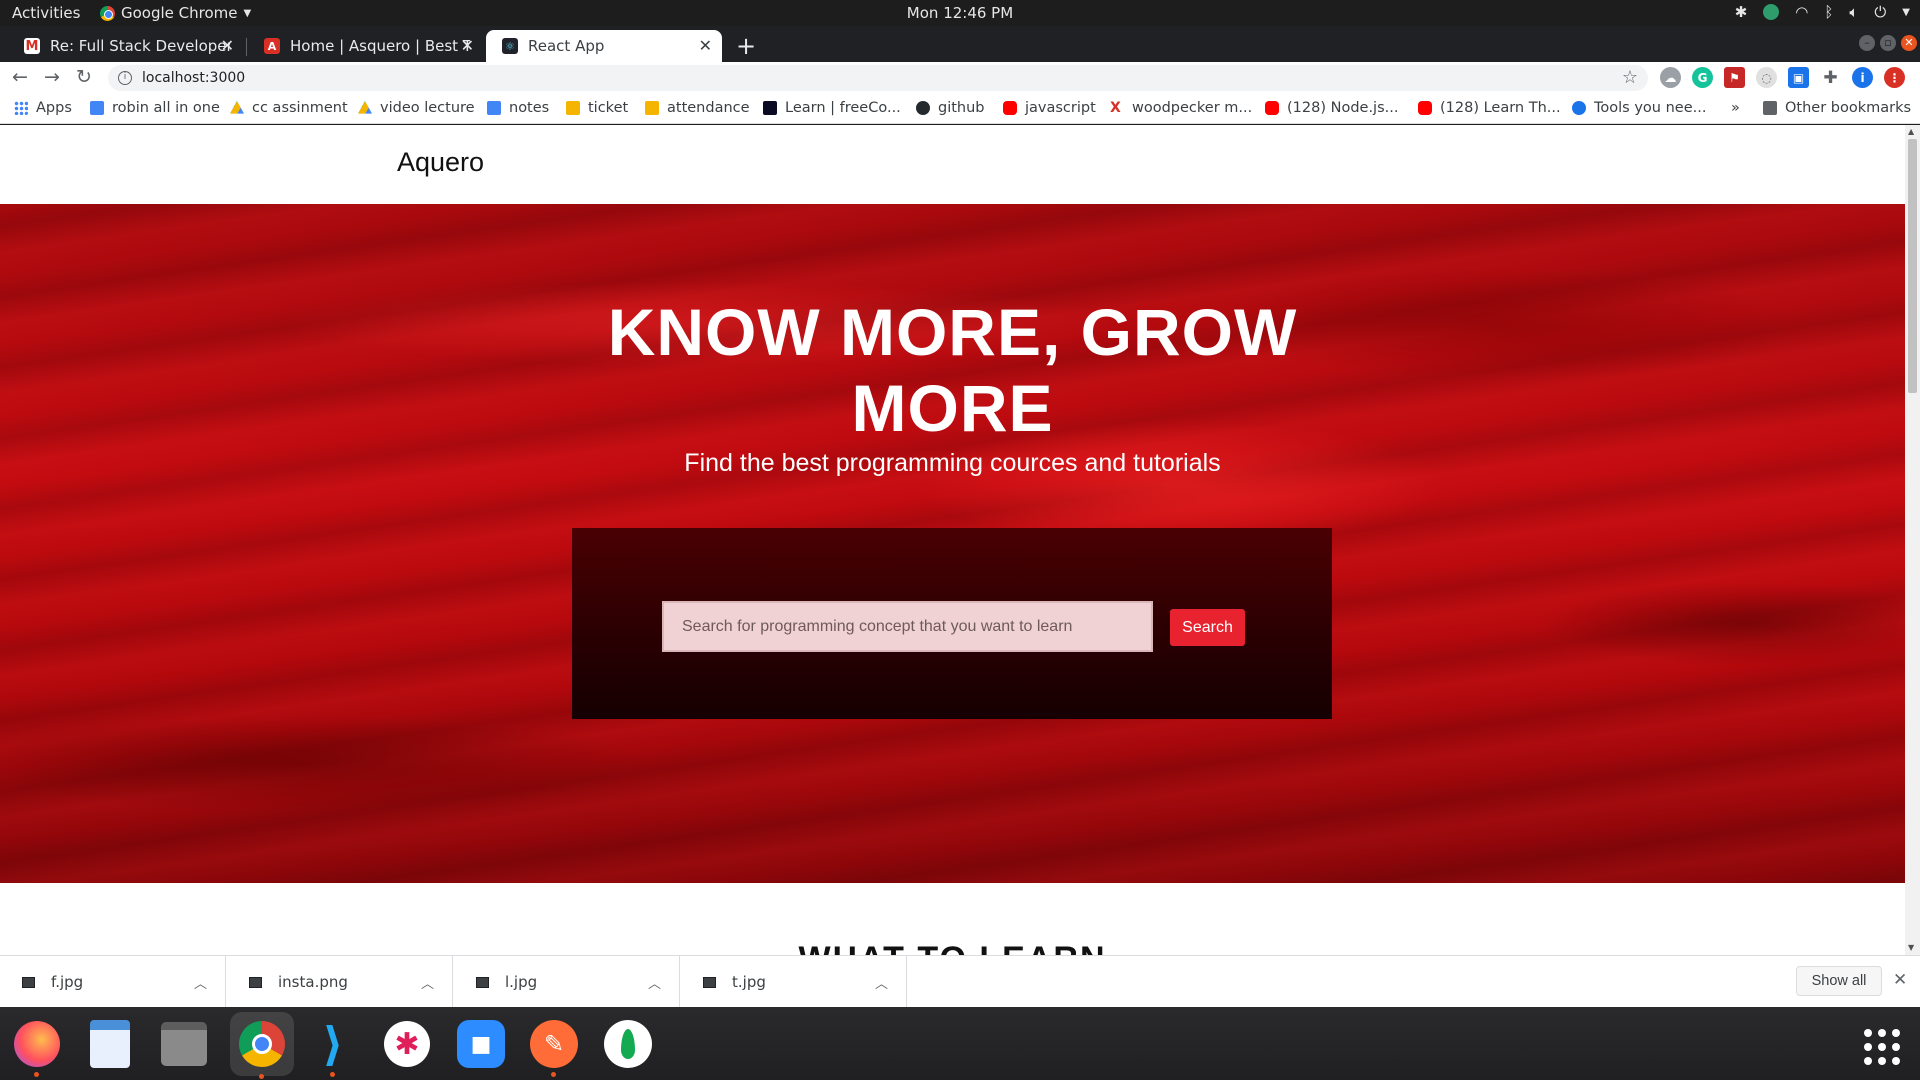 The image size is (1920, 1080). I want to click on system-tray: ✱ ◠ ᛒ 🔈︎ ⏻ ▼, so click(1822, 12).